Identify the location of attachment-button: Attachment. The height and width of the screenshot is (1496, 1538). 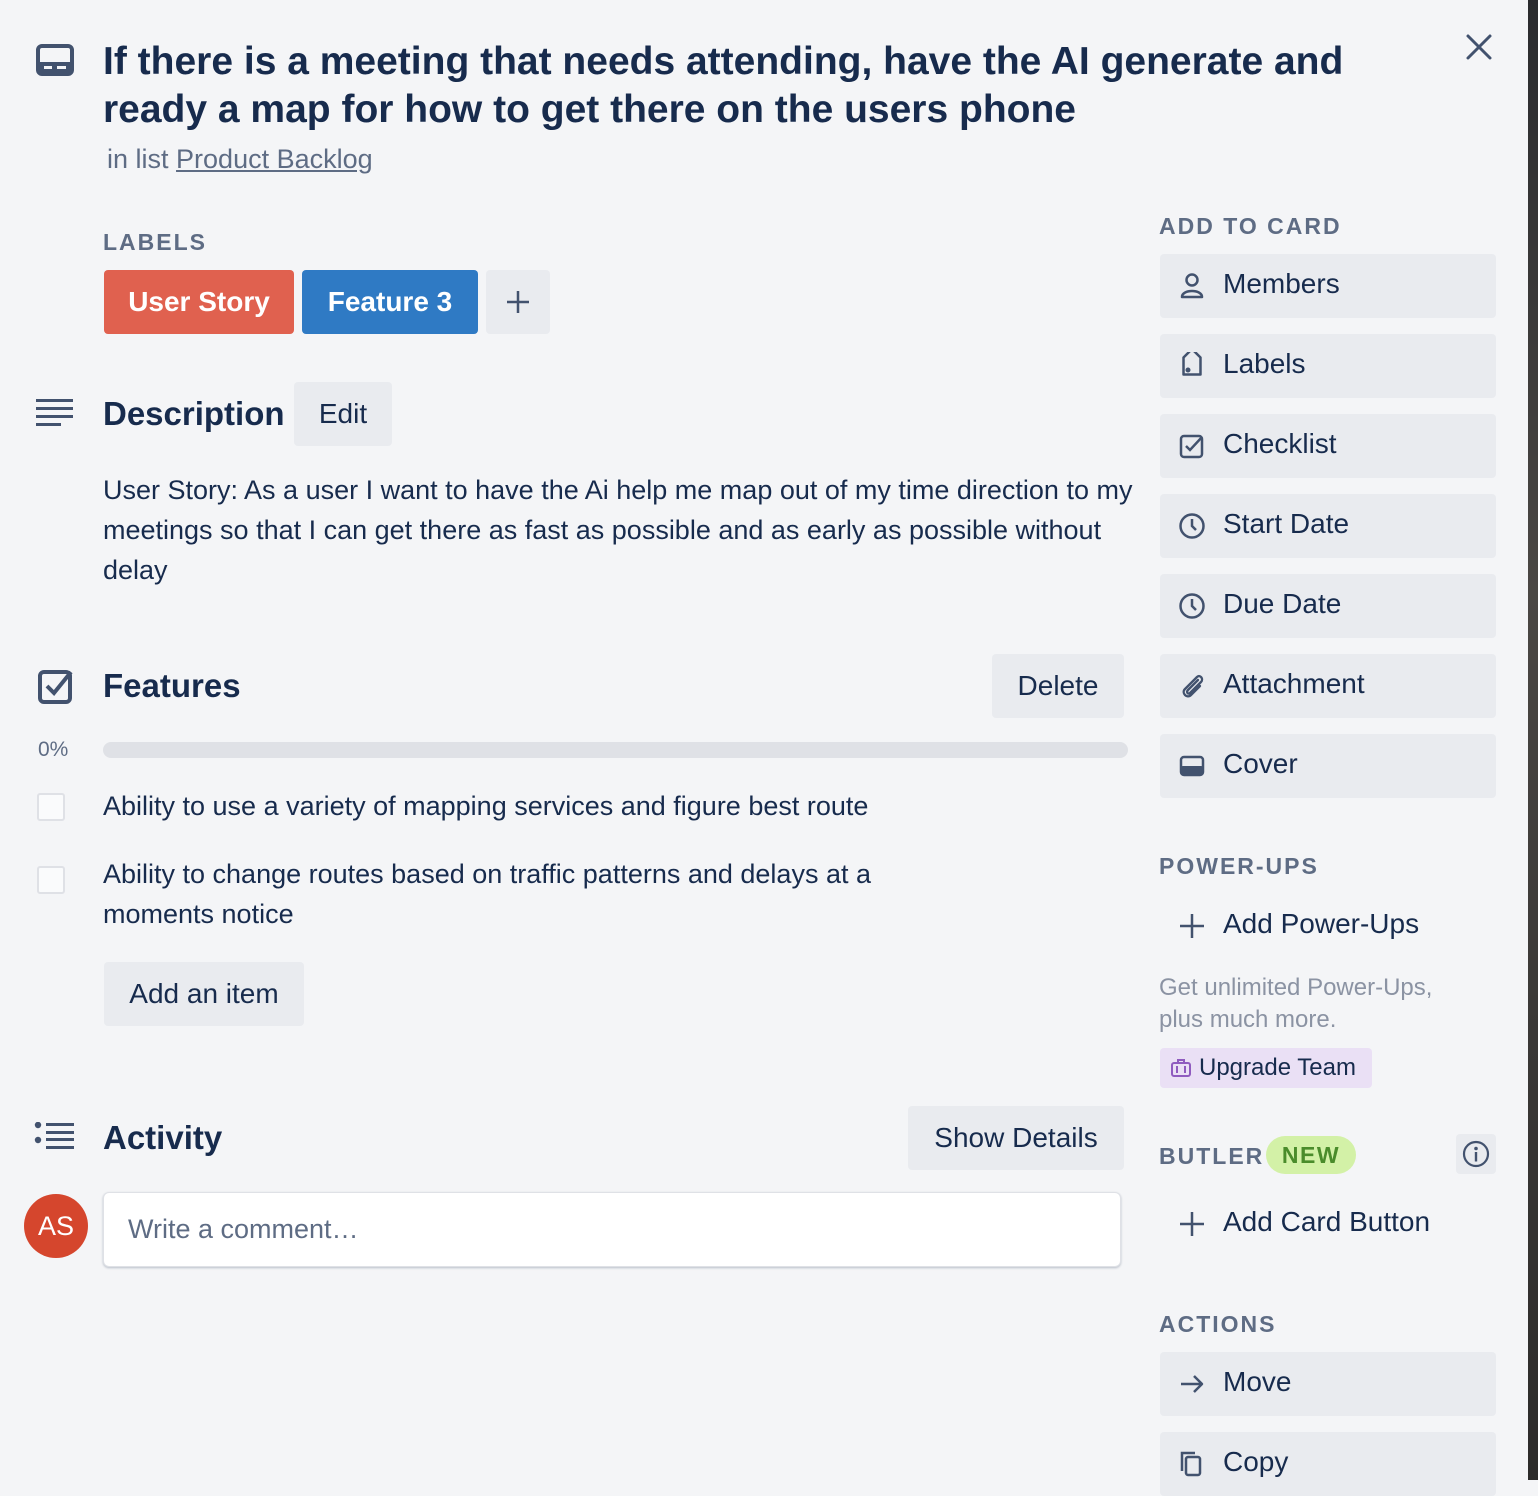
(1328, 686).